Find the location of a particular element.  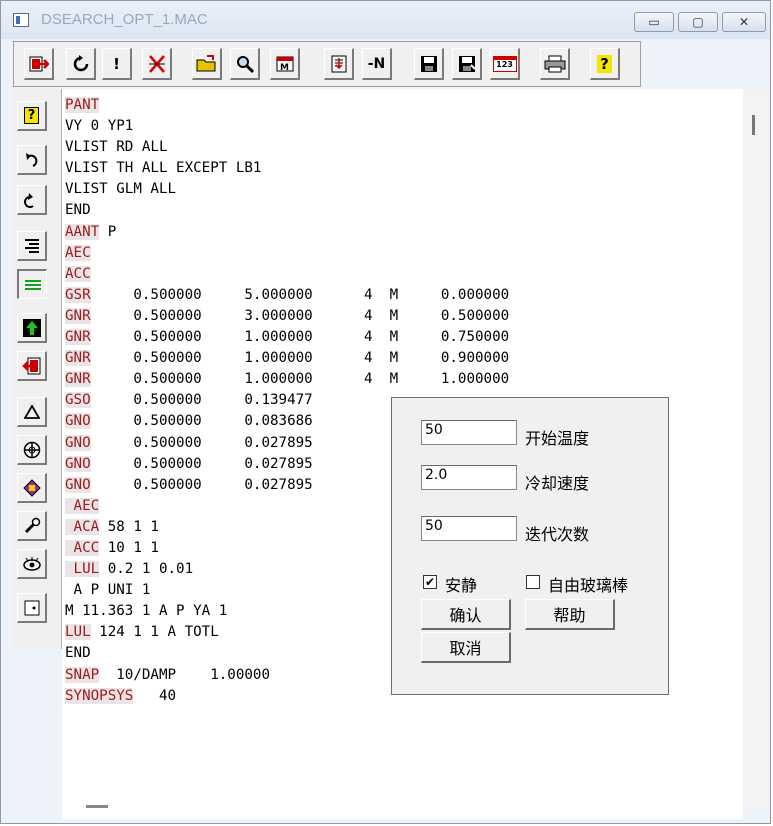

code-line: GNR 0.500000 1.000000 4 M 0.750000 is located at coordinates (287, 337).